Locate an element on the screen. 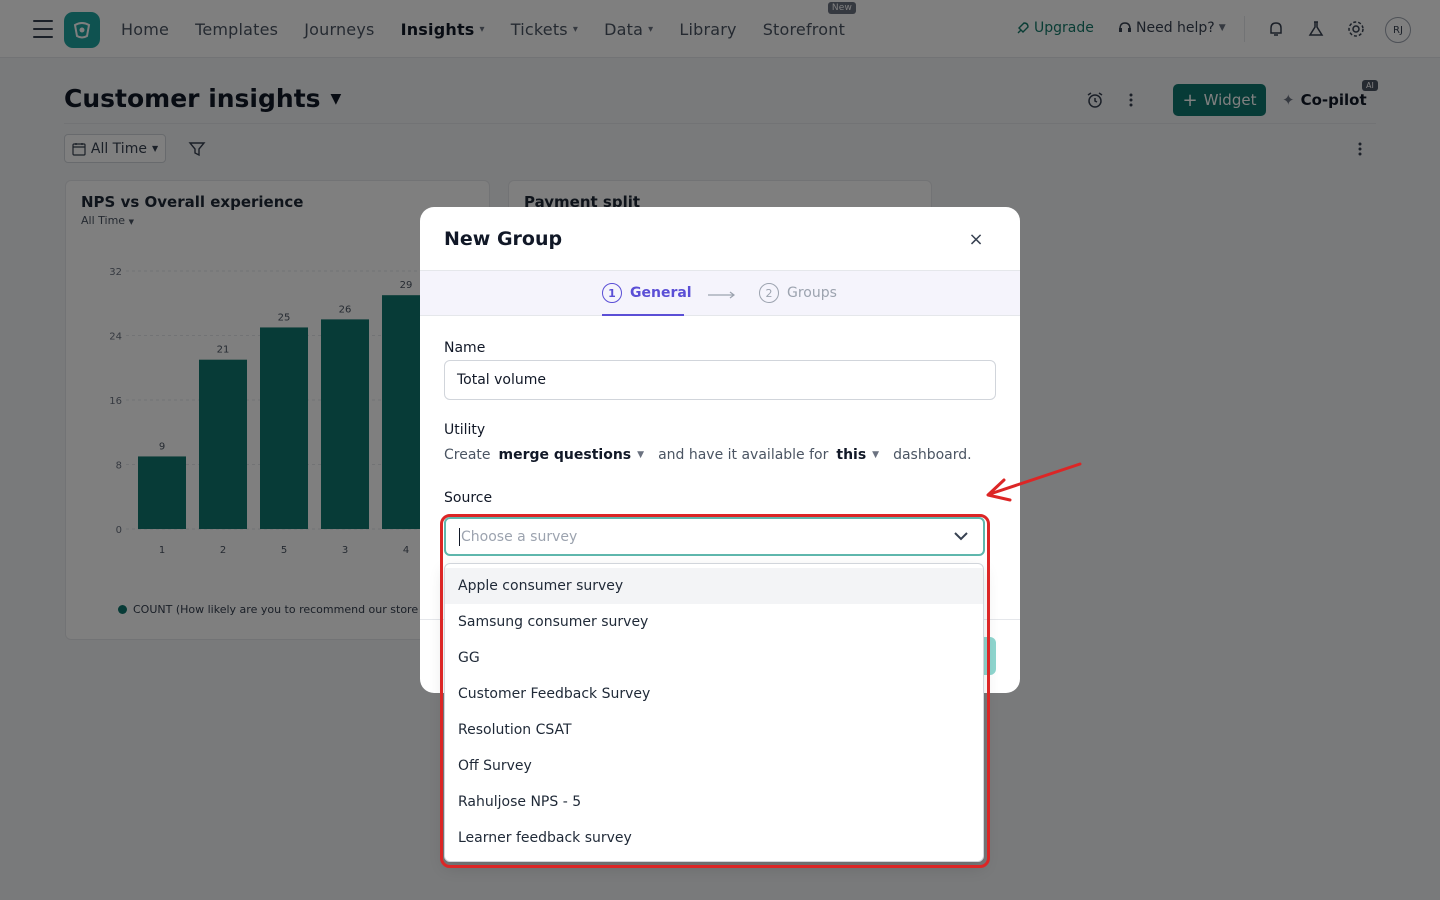 The height and width of the screenshot is (900, 1440). close-icon: × is located at coordinates (976, 239).